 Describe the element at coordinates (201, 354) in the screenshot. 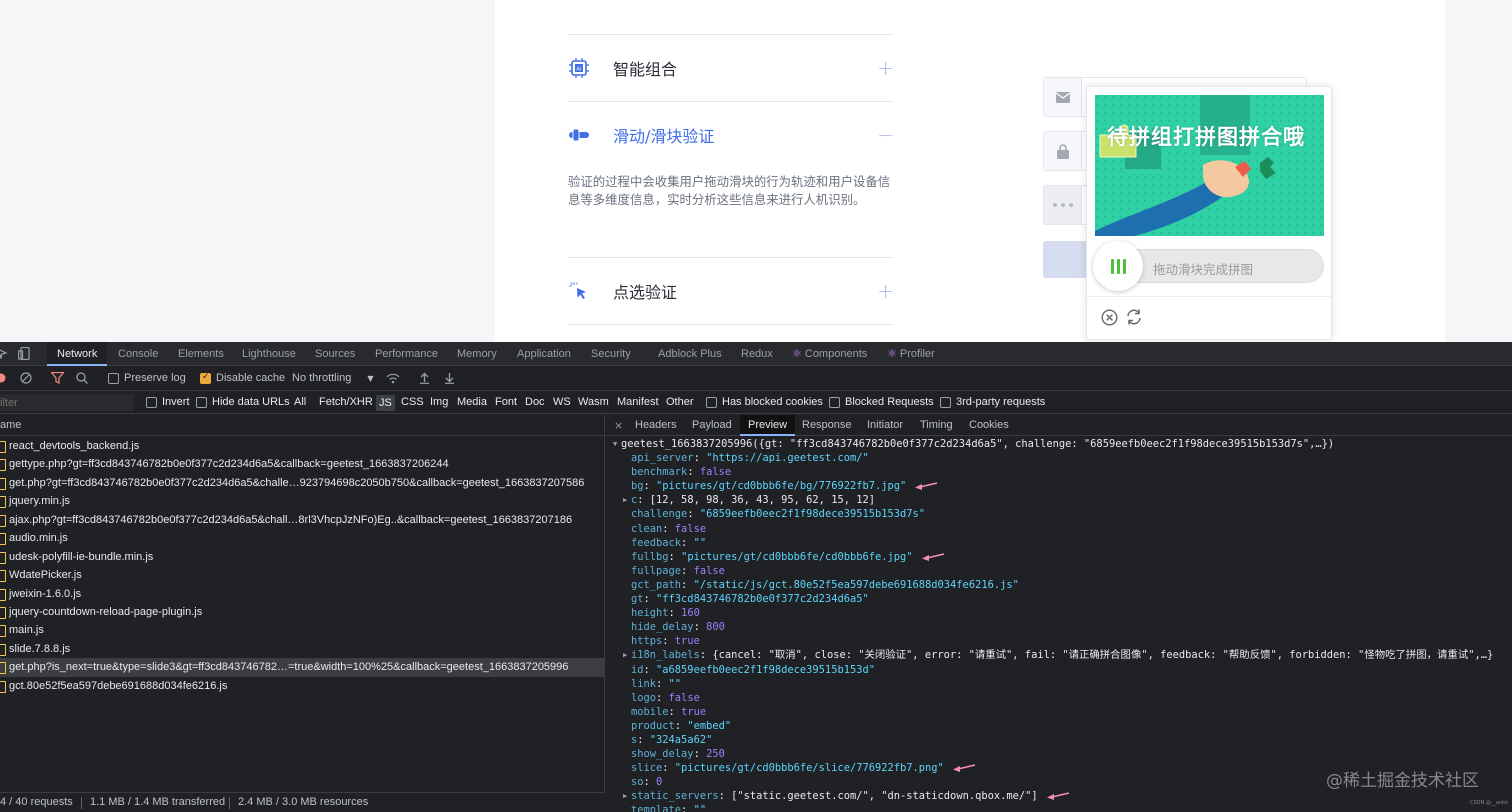

I see `tab-elements: Elements` at that location.